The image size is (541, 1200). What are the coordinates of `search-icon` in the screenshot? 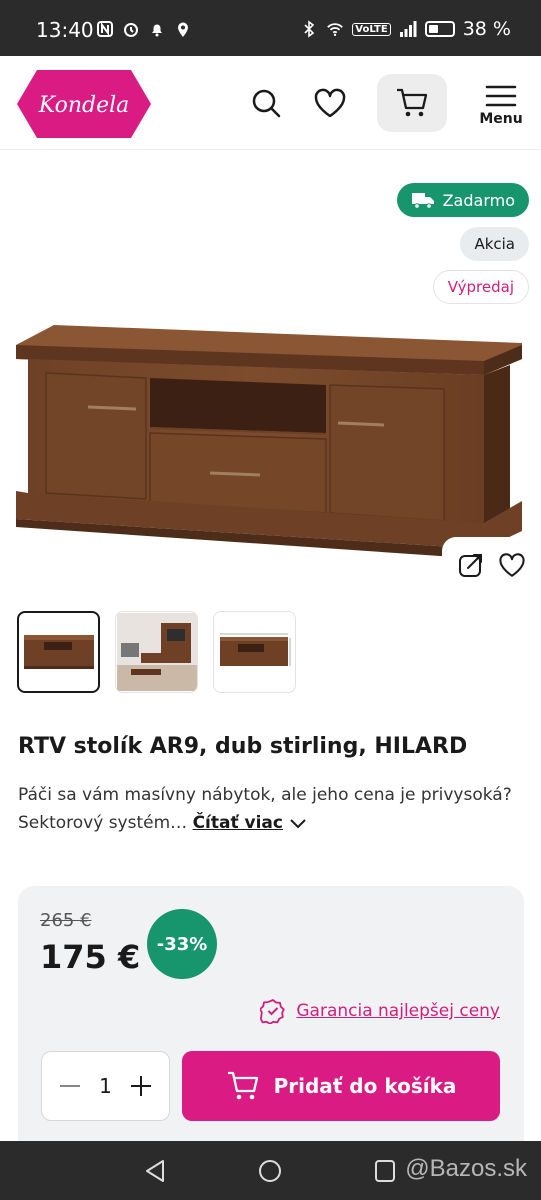 It's located at (266, 103).